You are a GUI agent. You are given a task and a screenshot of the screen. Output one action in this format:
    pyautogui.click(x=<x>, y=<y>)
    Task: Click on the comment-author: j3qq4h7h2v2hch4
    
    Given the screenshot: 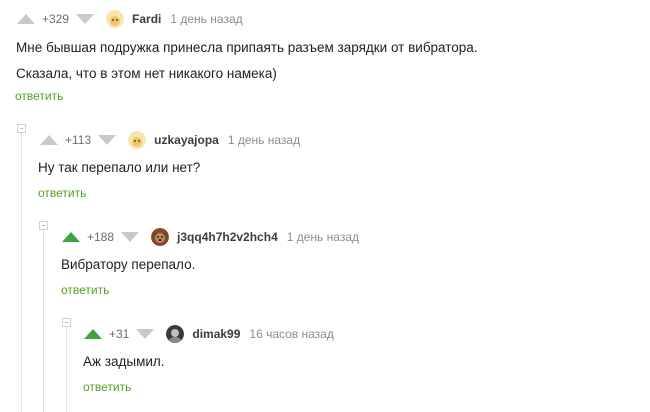 What is the action you would take?
    pyautogui.click(x=227, y=237)
    